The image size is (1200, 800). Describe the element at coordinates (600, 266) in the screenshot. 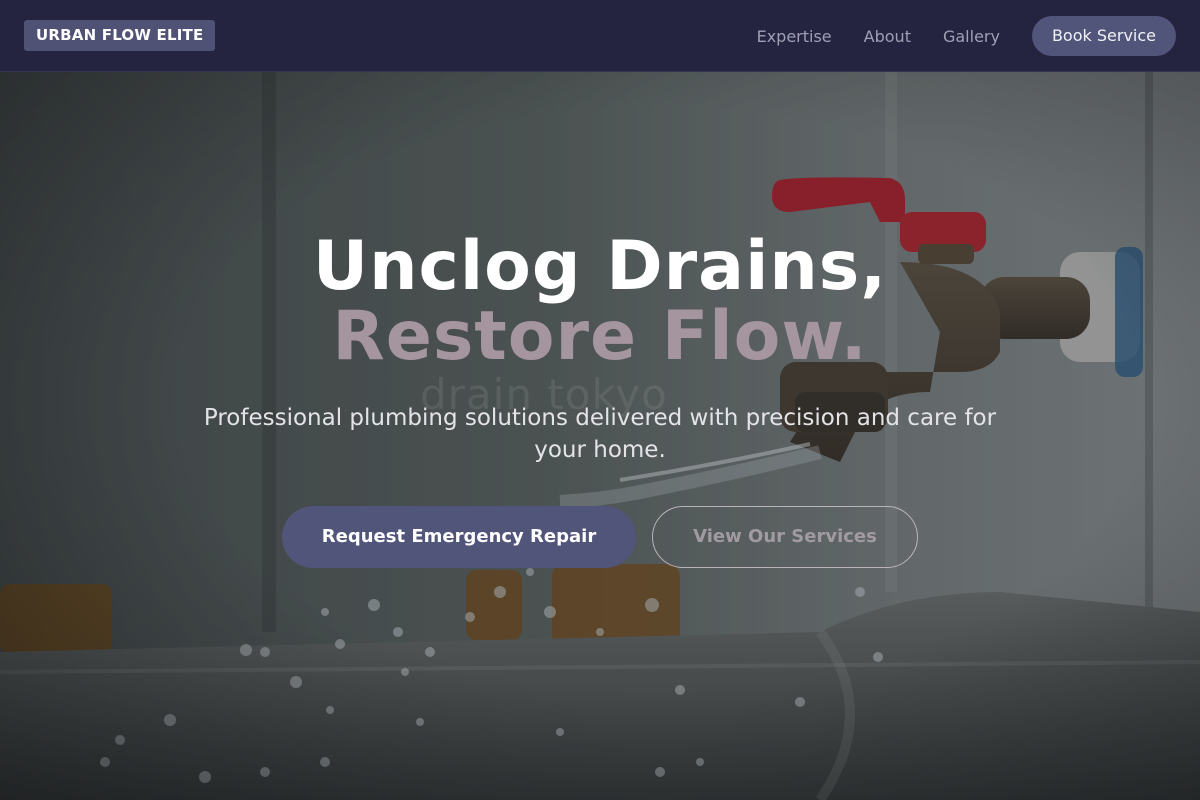

I see `headline-line-1: Unclog Drains,` at that location.